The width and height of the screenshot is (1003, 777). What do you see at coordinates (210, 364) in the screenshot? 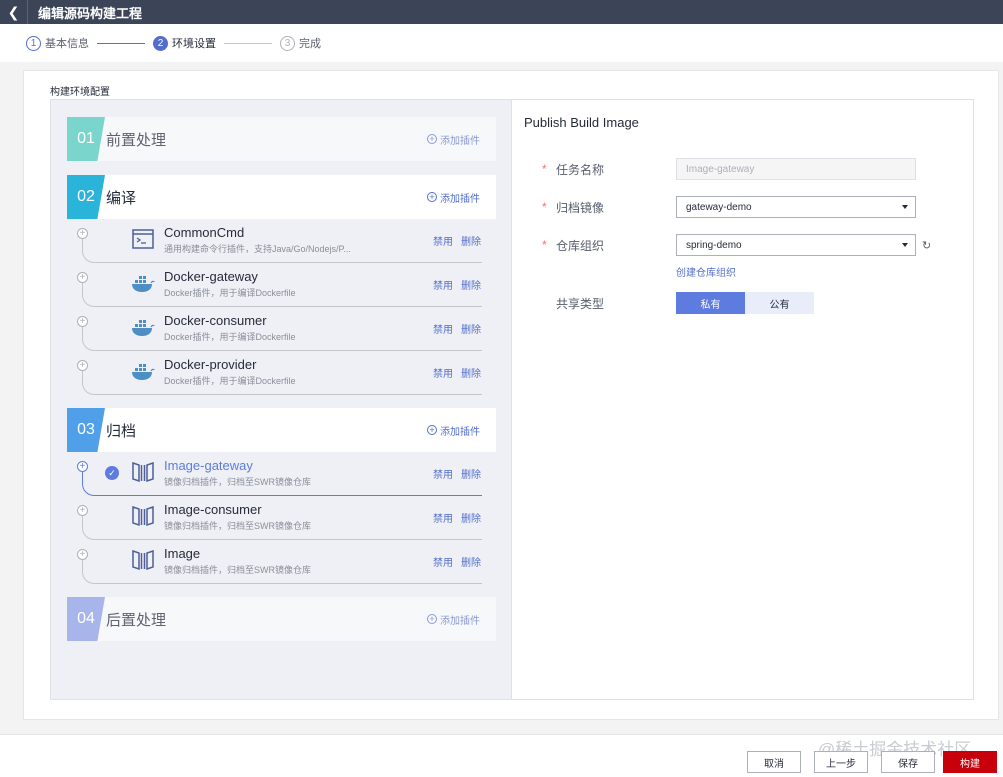
I see `task-name: Docker-provider` at bounding box center [210, 364].